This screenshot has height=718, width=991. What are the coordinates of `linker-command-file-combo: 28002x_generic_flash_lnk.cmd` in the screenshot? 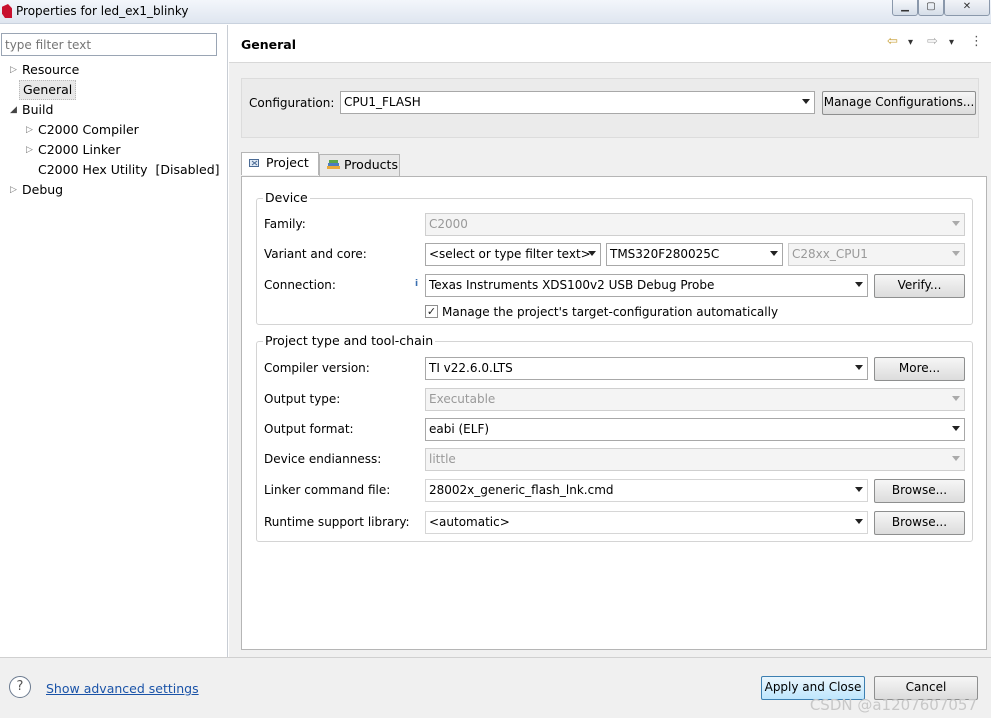 It's located at (646, 490).